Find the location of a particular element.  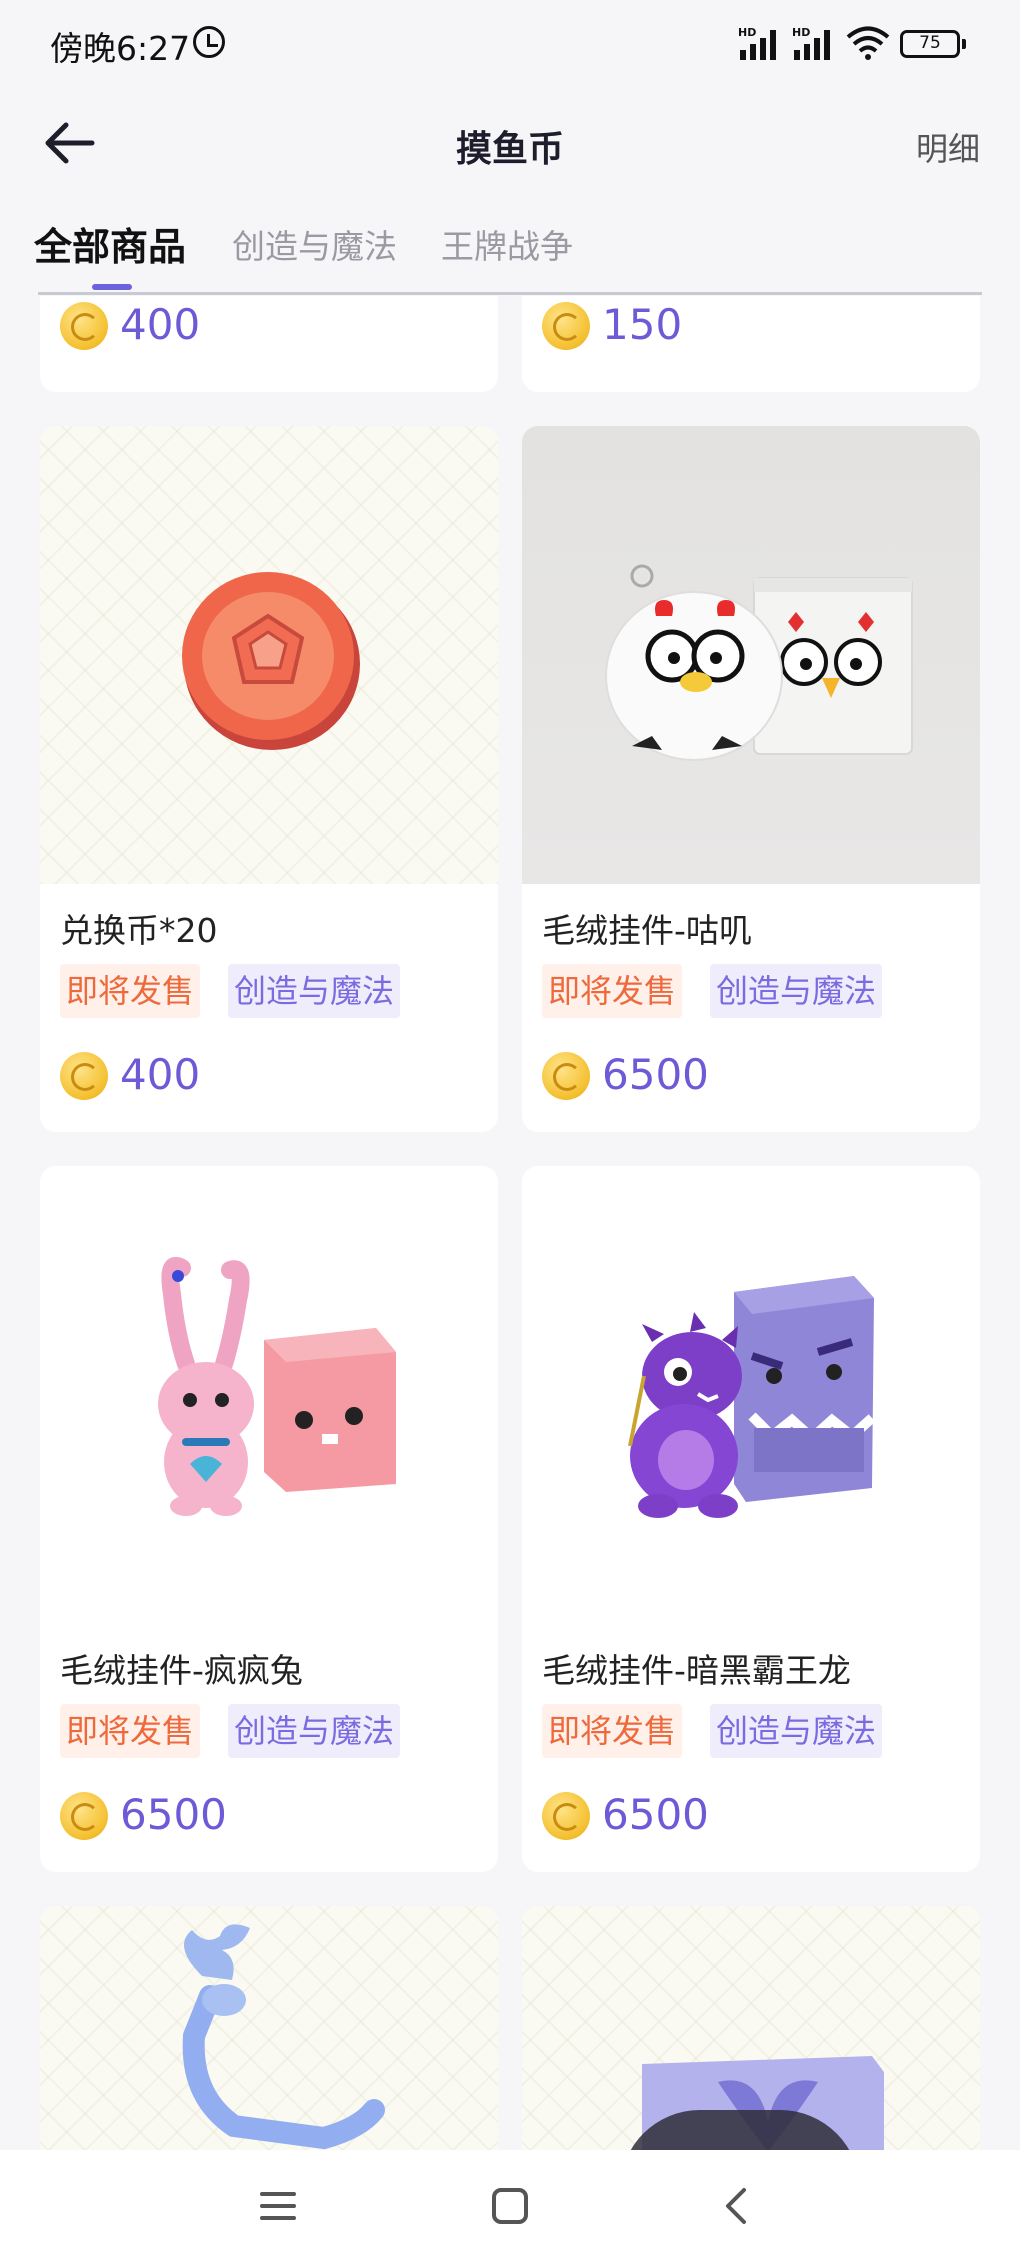

system-nav-bar is located at coordinates (510, 2208).